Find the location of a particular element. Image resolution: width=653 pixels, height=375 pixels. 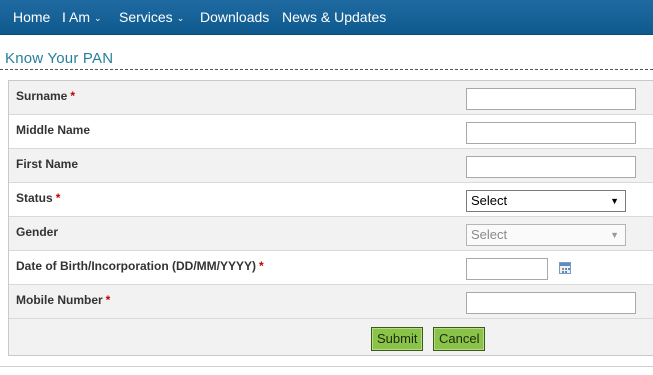

nav-downloads-label: Downloads is located at coordinates (235, 17).